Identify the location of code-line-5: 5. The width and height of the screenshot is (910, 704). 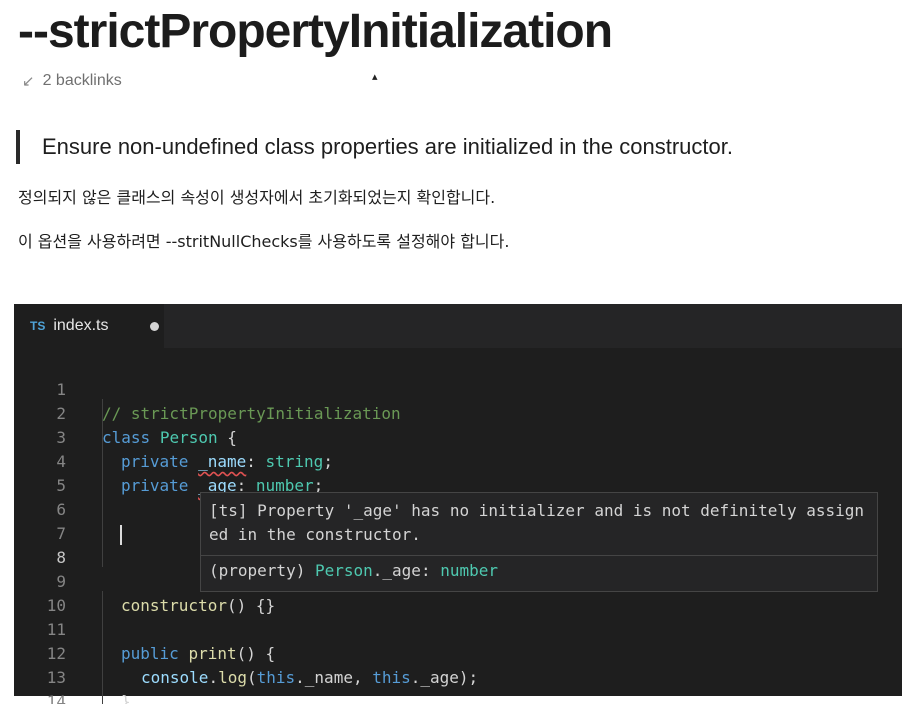
(458, 472).